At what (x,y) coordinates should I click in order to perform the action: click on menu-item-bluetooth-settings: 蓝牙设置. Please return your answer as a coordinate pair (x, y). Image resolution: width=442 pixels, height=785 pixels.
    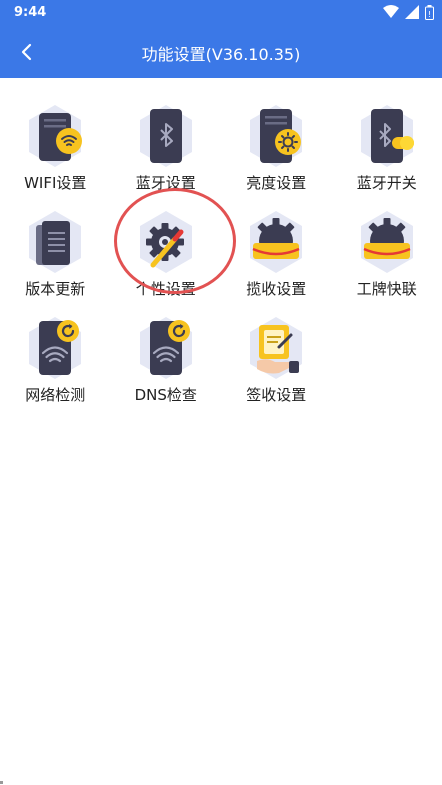
    Looking at the image, I should click on (166, 148).